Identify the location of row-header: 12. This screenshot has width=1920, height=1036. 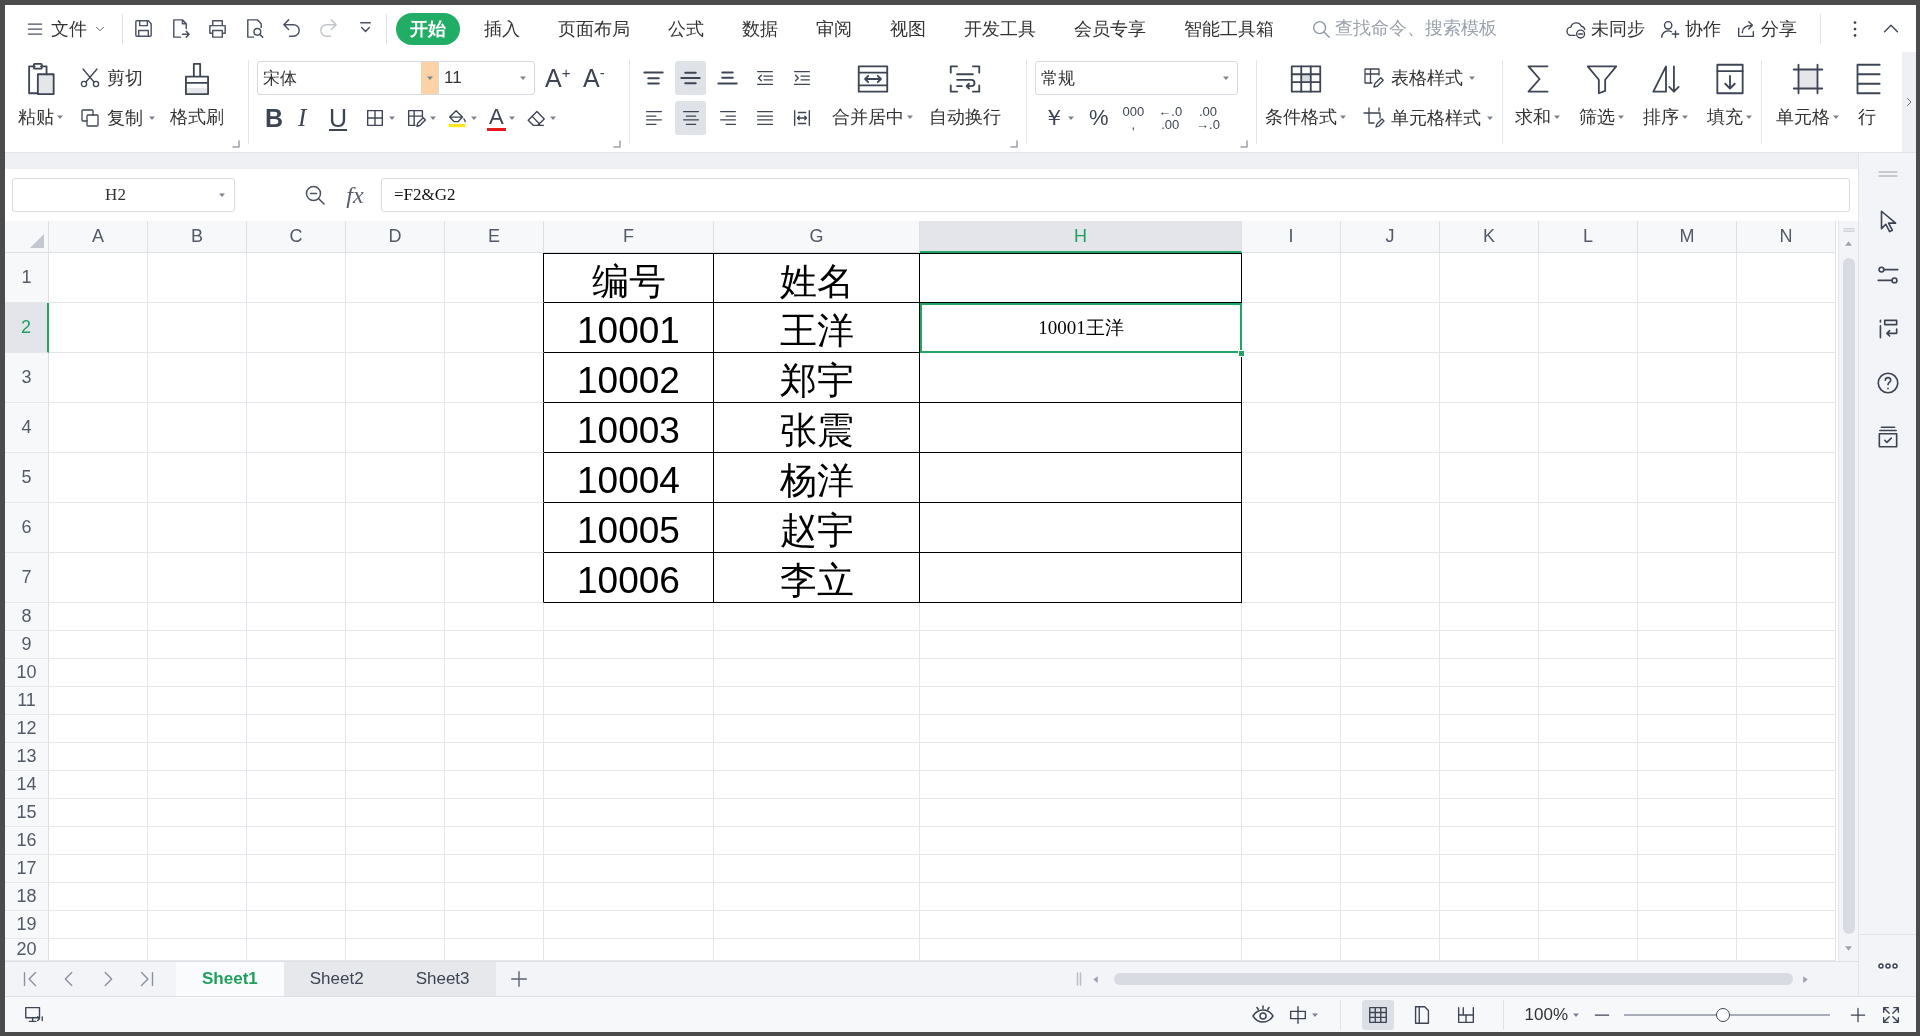
(27, 729).